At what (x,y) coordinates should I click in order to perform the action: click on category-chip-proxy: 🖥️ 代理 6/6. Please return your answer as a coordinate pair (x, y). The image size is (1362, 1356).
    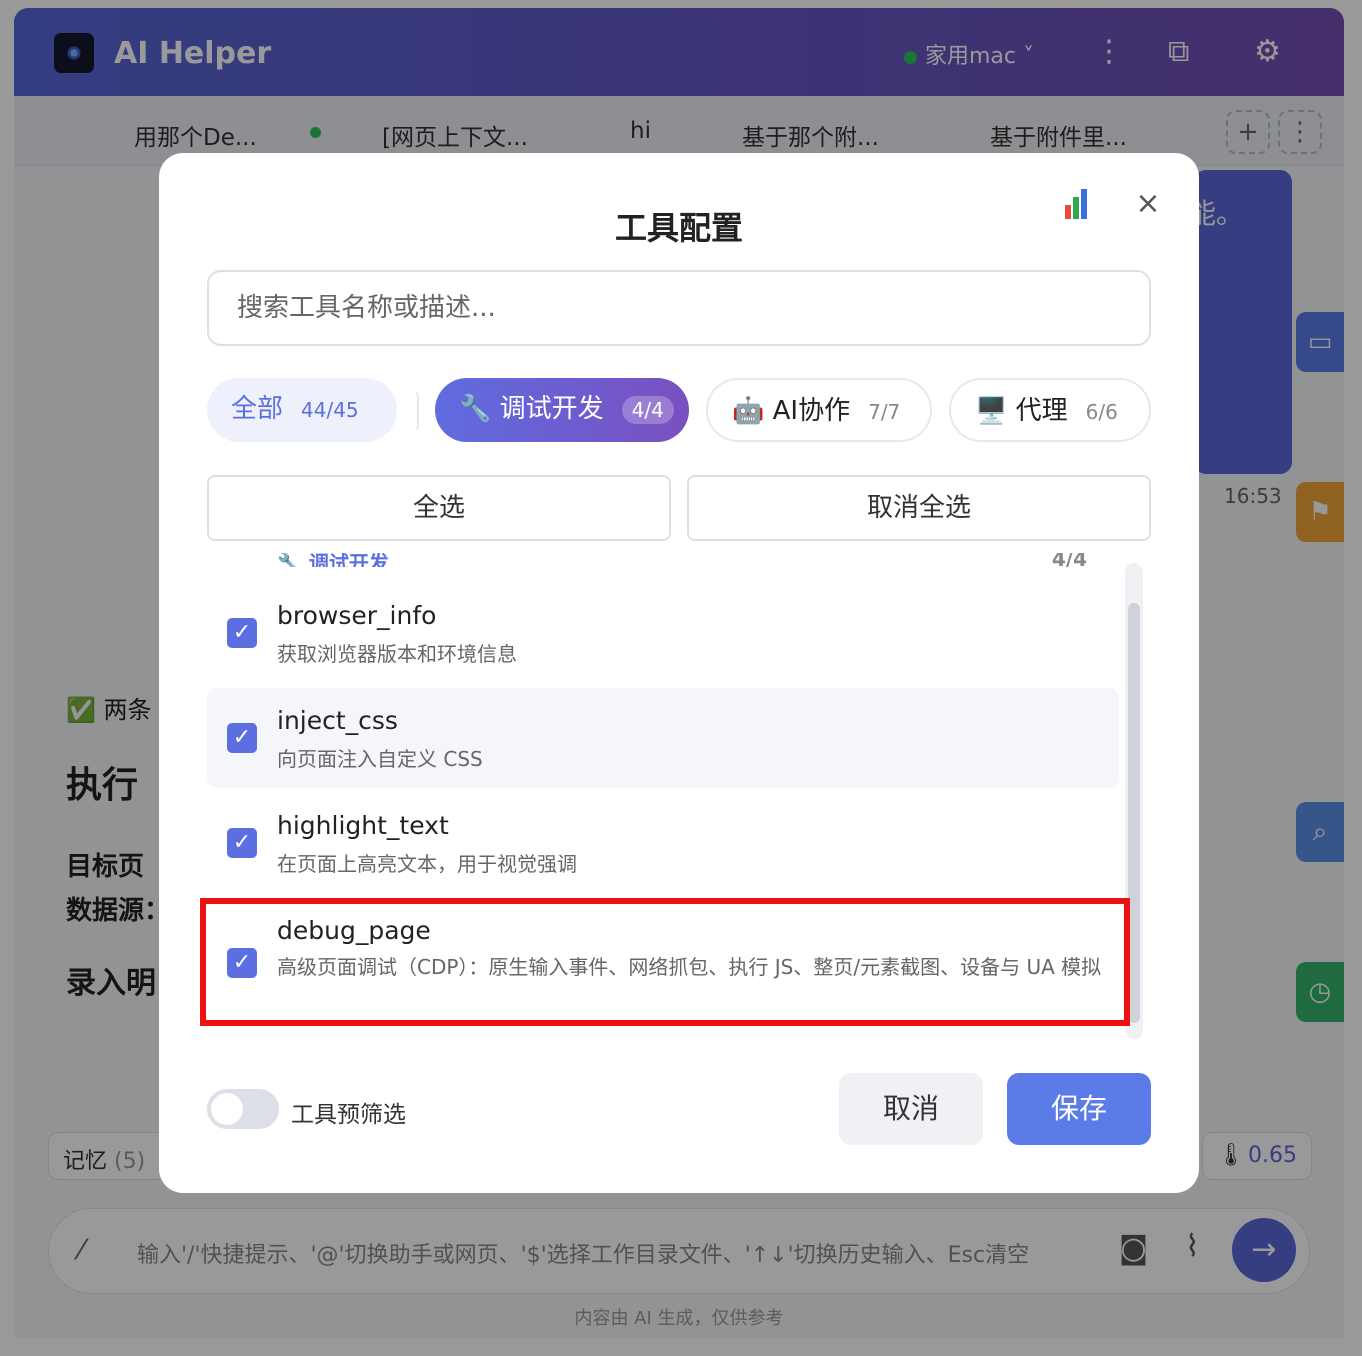
    Looking at the image, I should click on (1050, 410).